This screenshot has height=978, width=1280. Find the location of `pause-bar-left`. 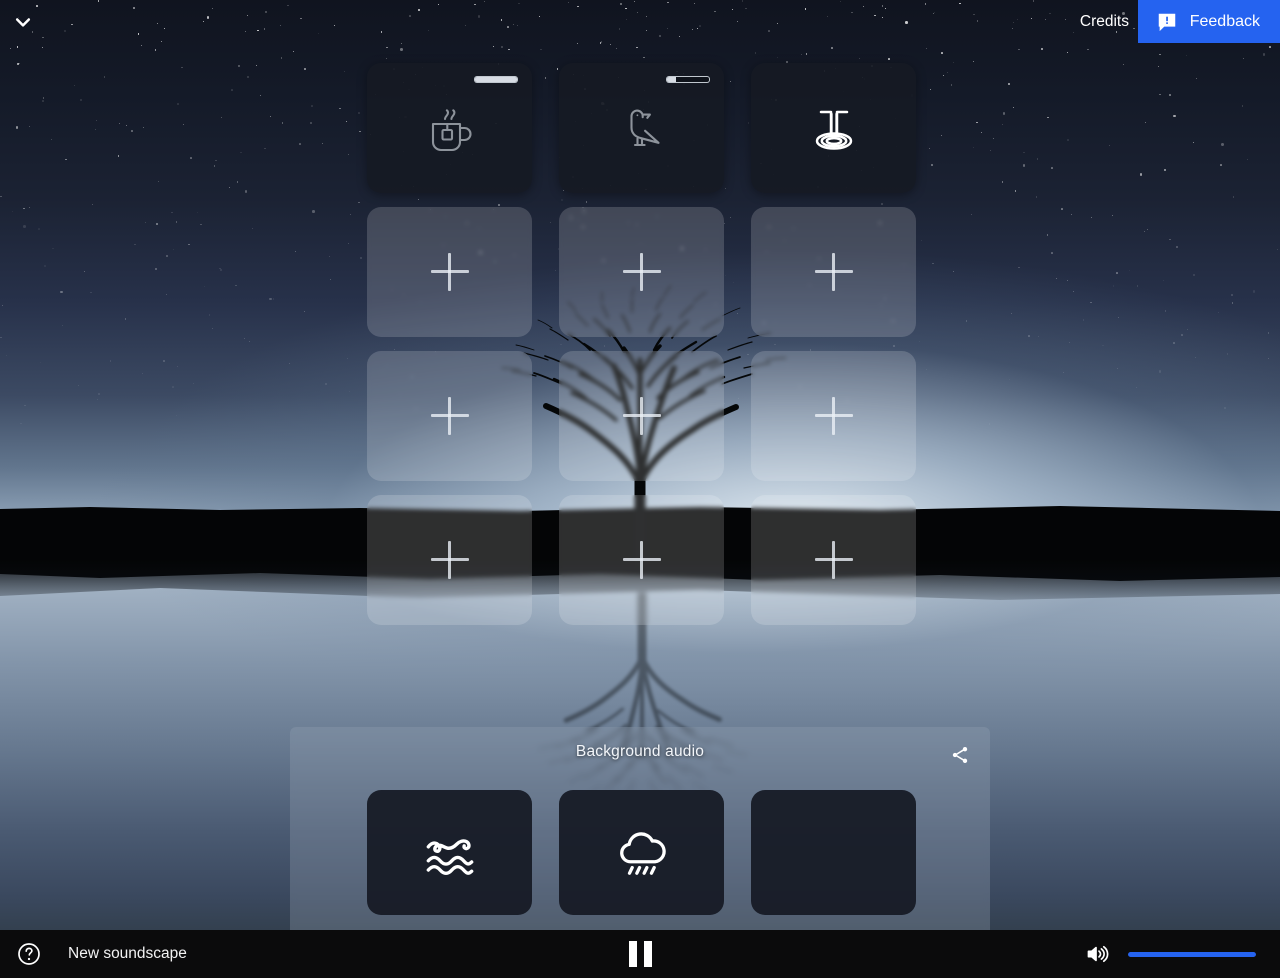

pause-bar-left is located at coordinates (632, 954).